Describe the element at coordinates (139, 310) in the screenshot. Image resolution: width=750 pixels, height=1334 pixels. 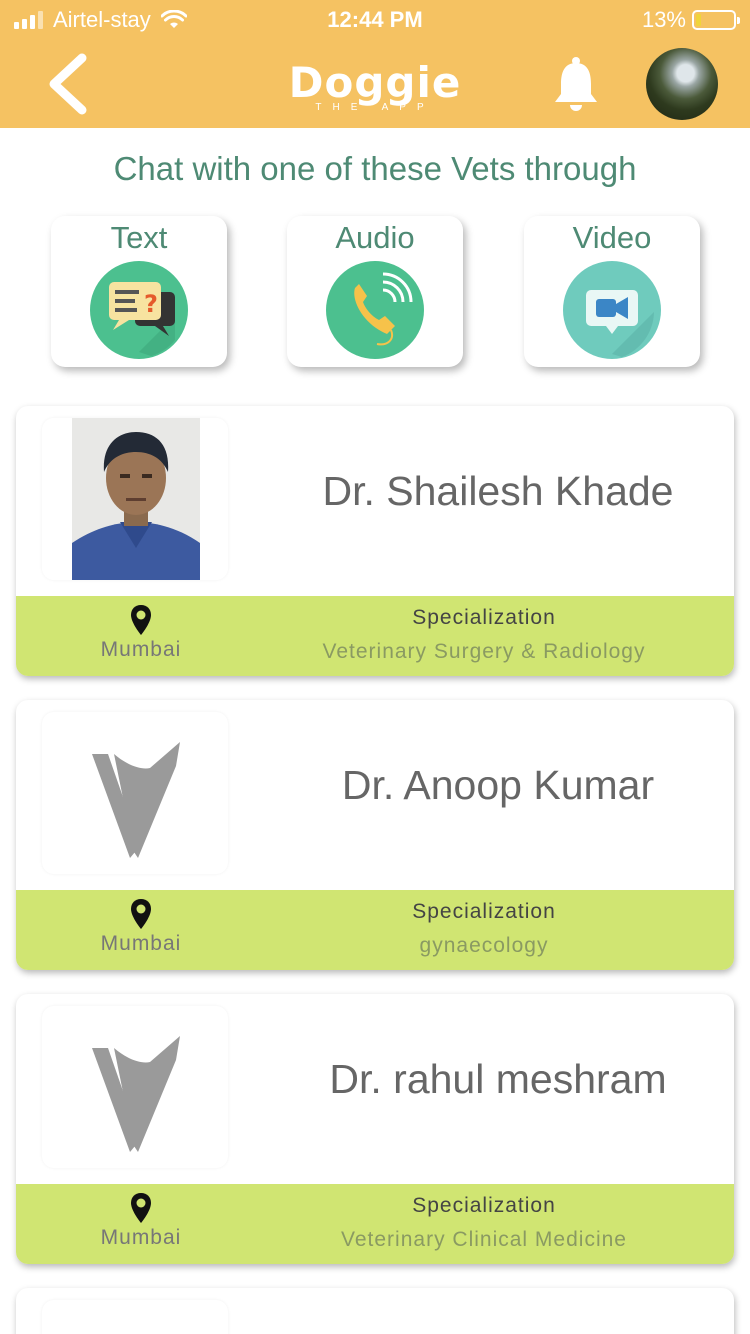
I see `text-chat-icon: ?` at that location.